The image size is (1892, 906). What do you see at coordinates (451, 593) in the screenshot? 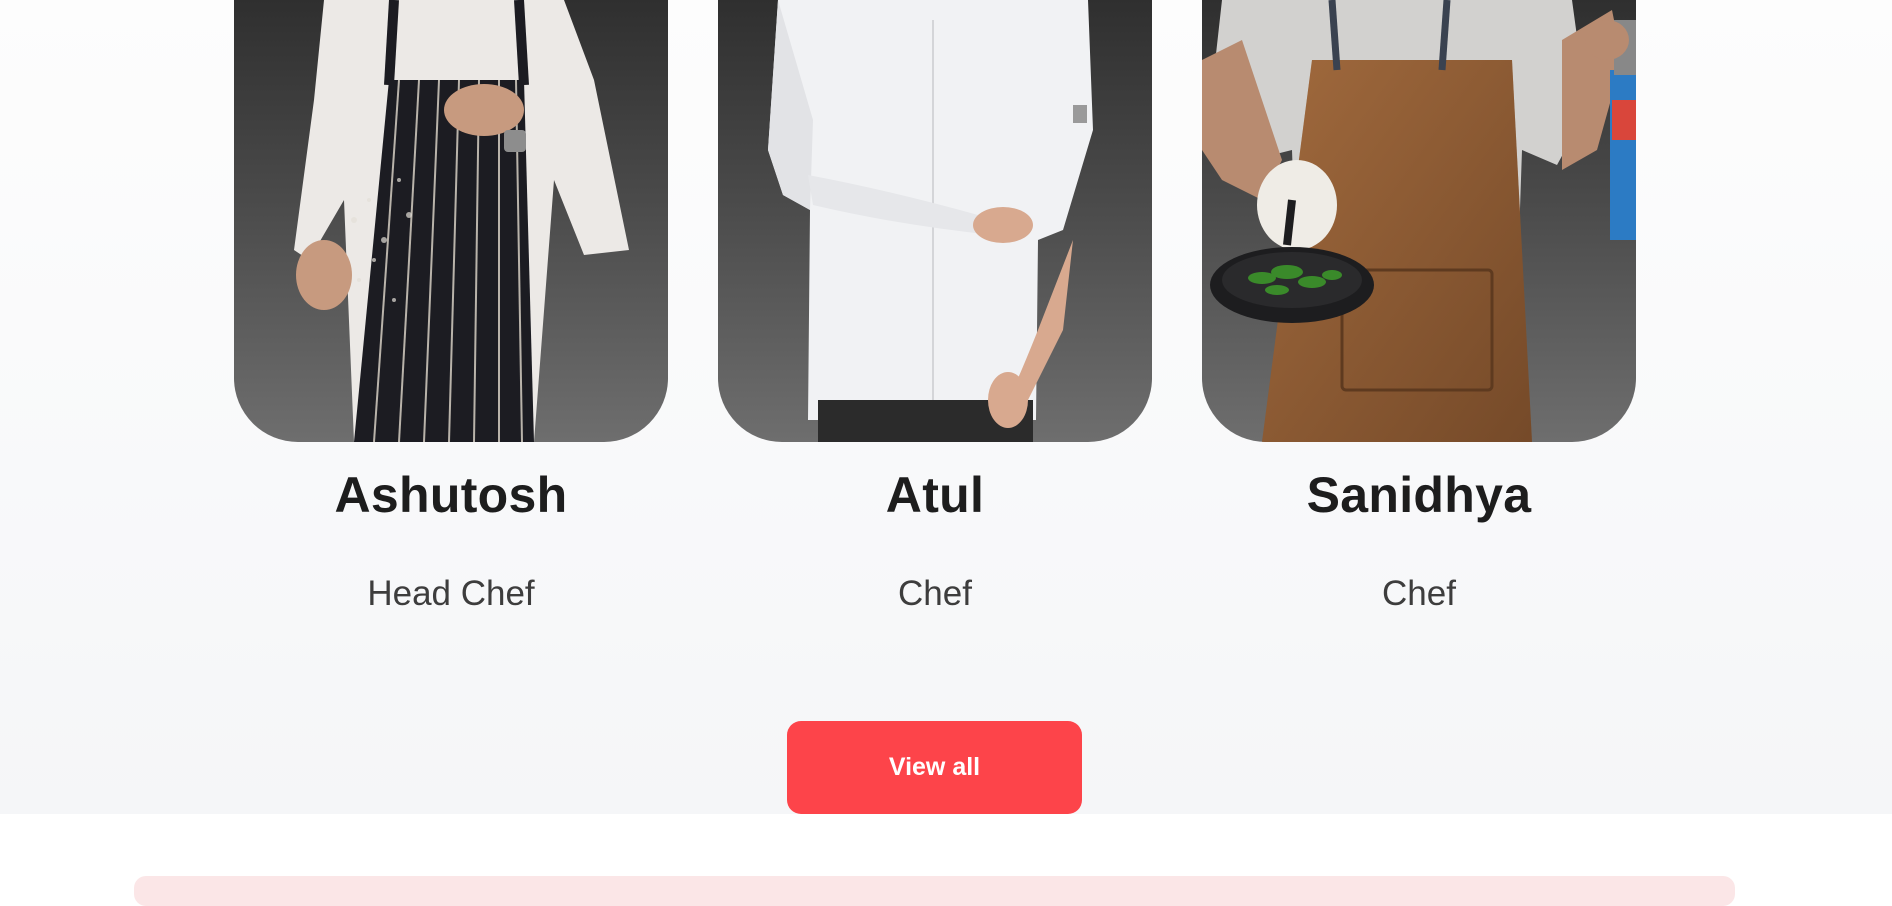
I see `member-role: Head Chef` at bounding box center [451, 593].